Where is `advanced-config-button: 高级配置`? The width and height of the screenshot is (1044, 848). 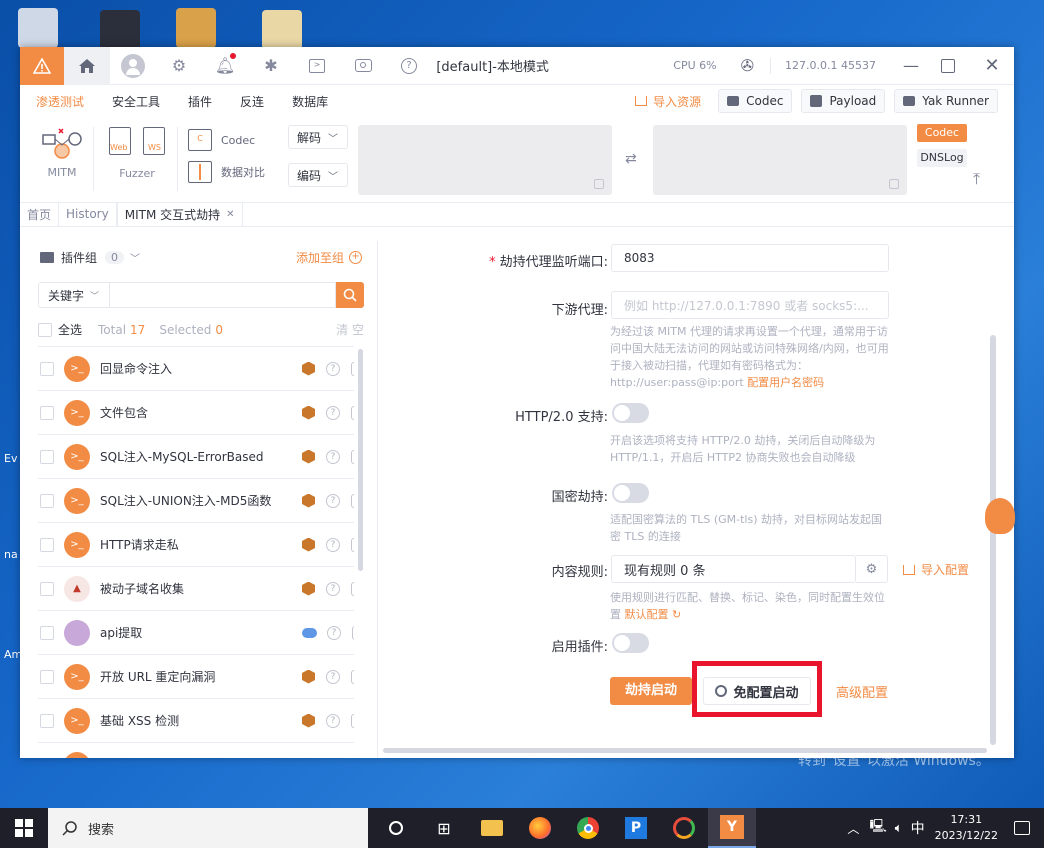
advanced-config-button: 高级配置 is located at coordinates (862, 691).